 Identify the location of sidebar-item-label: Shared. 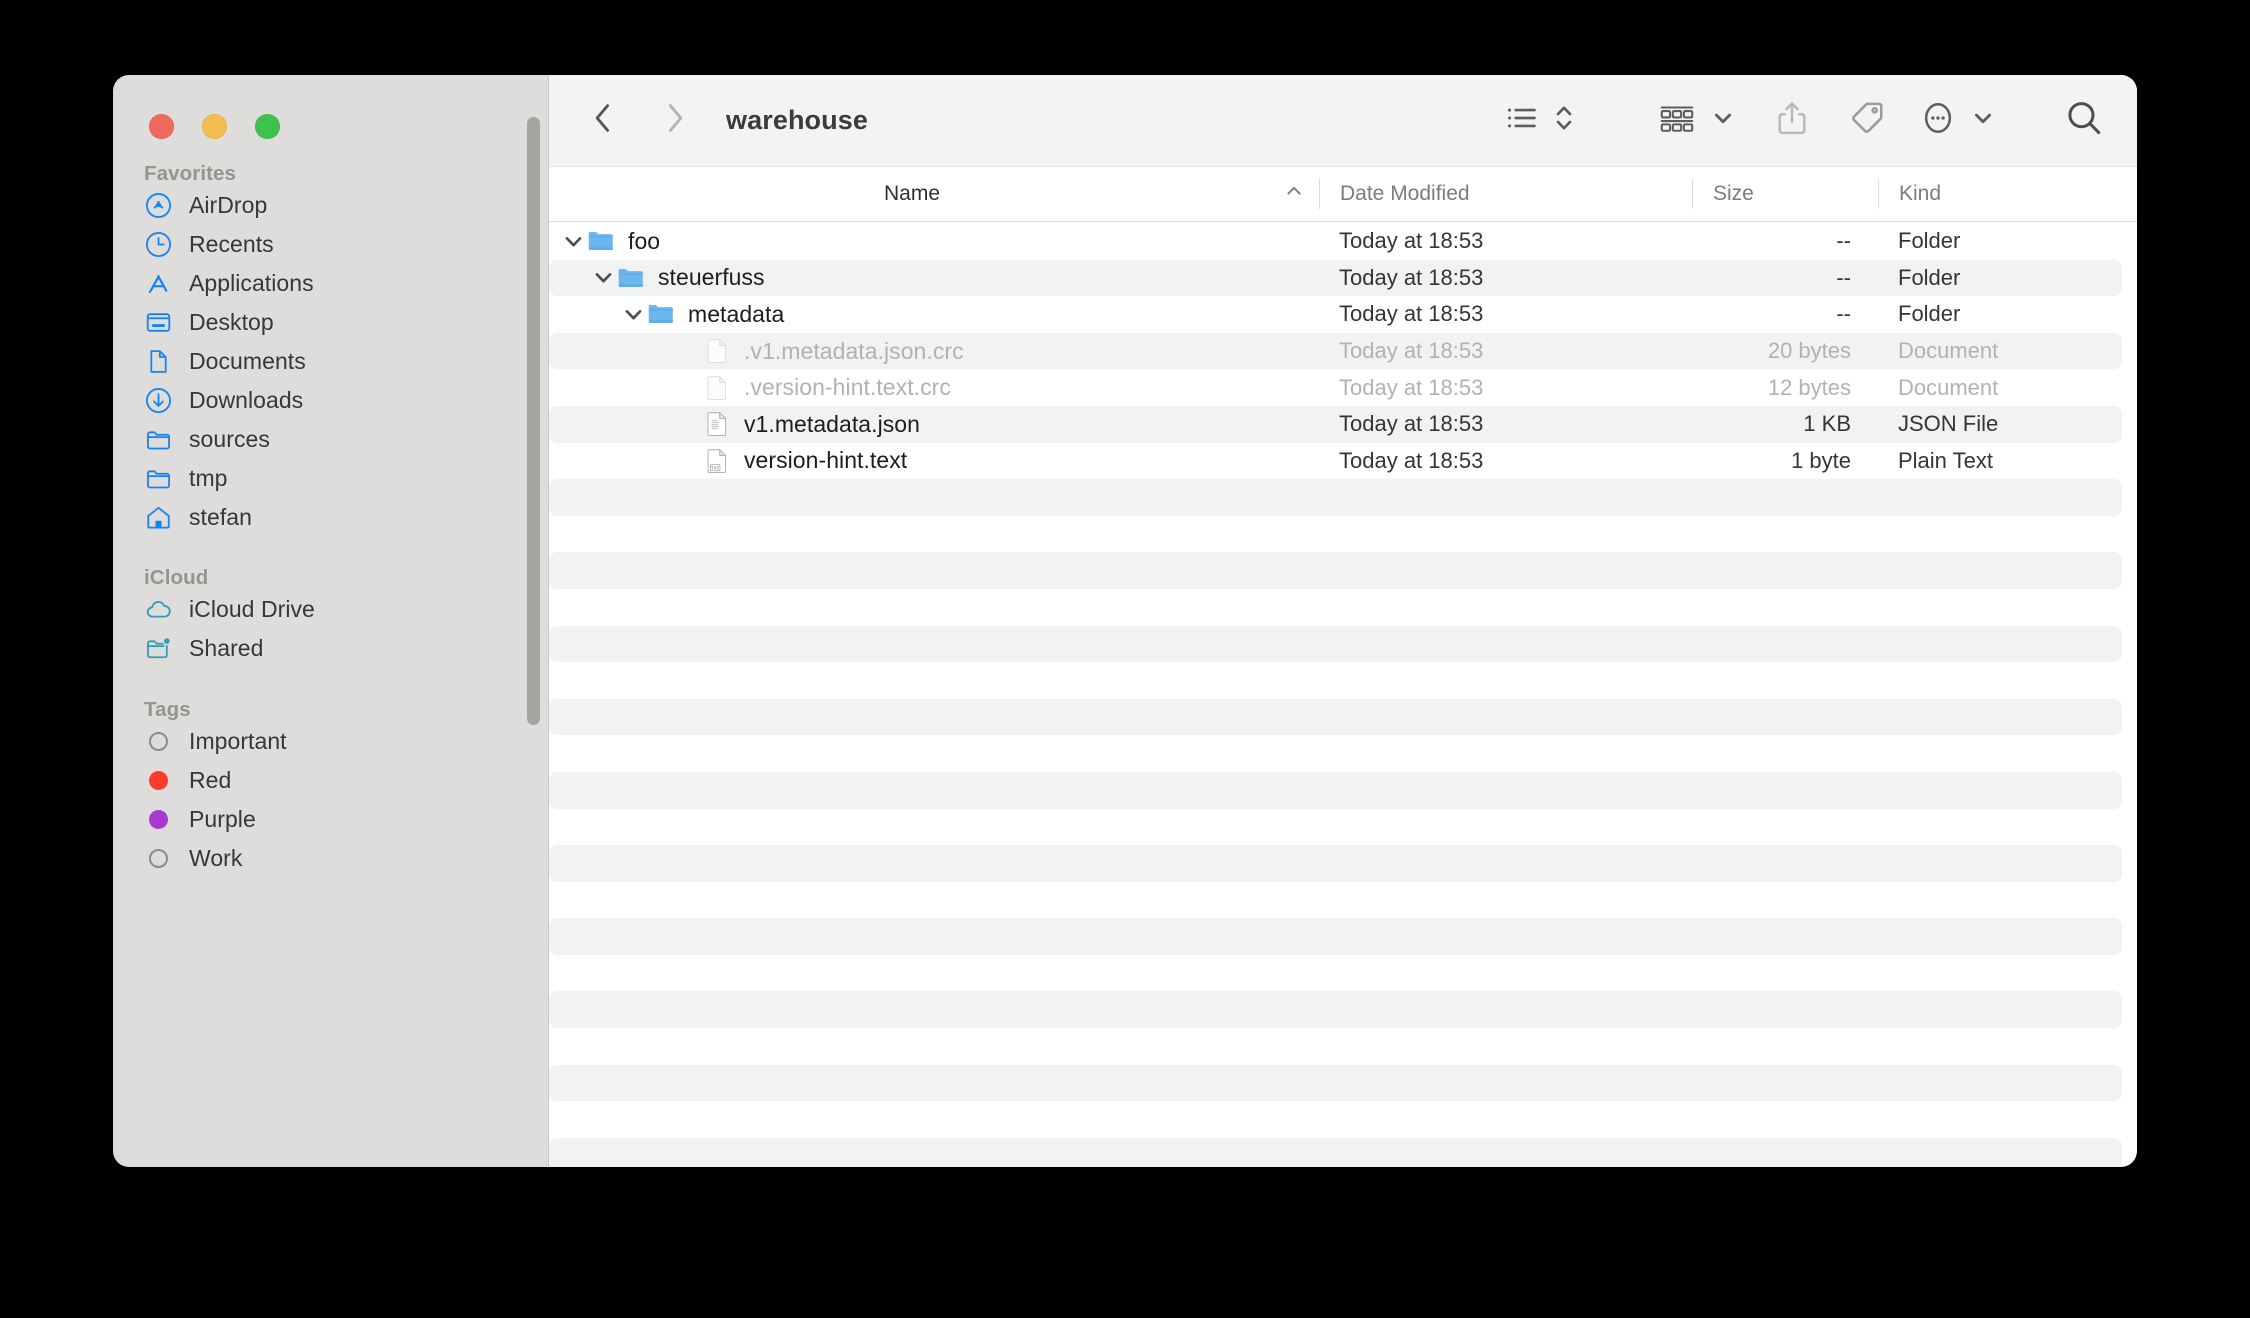
(226, 648).